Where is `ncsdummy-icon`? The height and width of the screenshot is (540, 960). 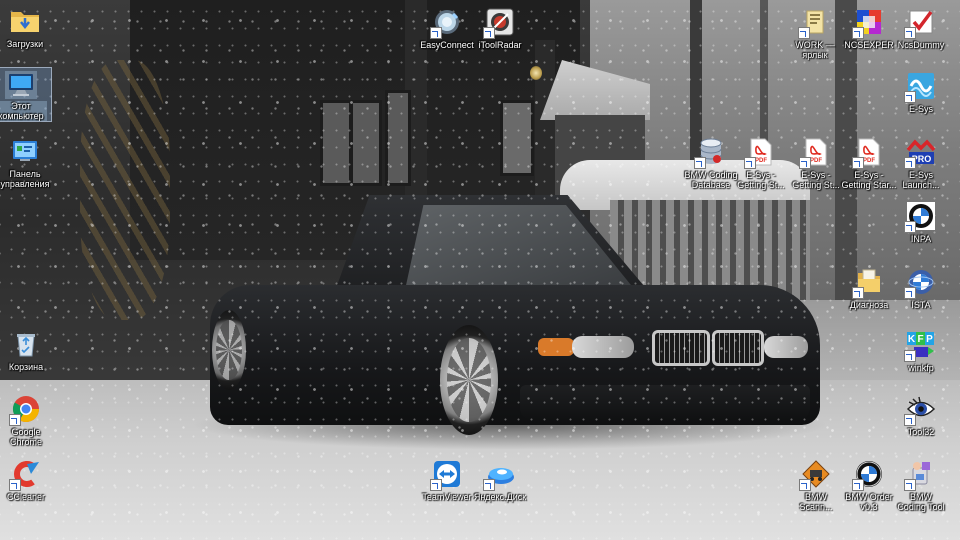
ncsdummy-icon is located at coordinates (920, 22).